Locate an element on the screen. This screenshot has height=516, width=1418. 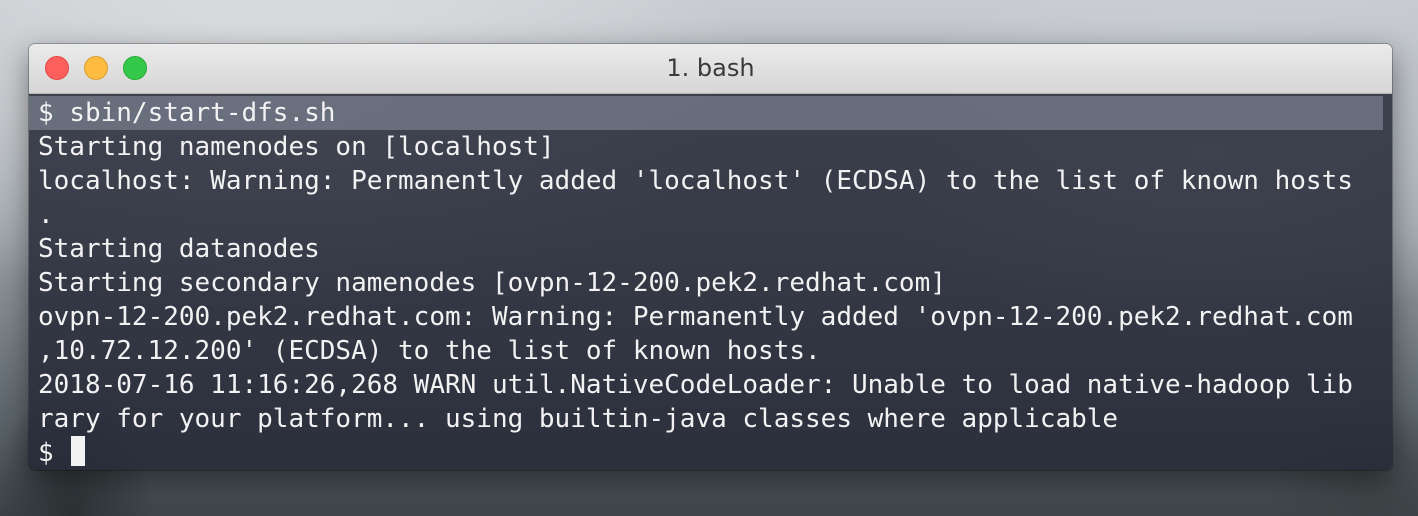
title-bar: 1. bash is located at coordinates (710, 69).